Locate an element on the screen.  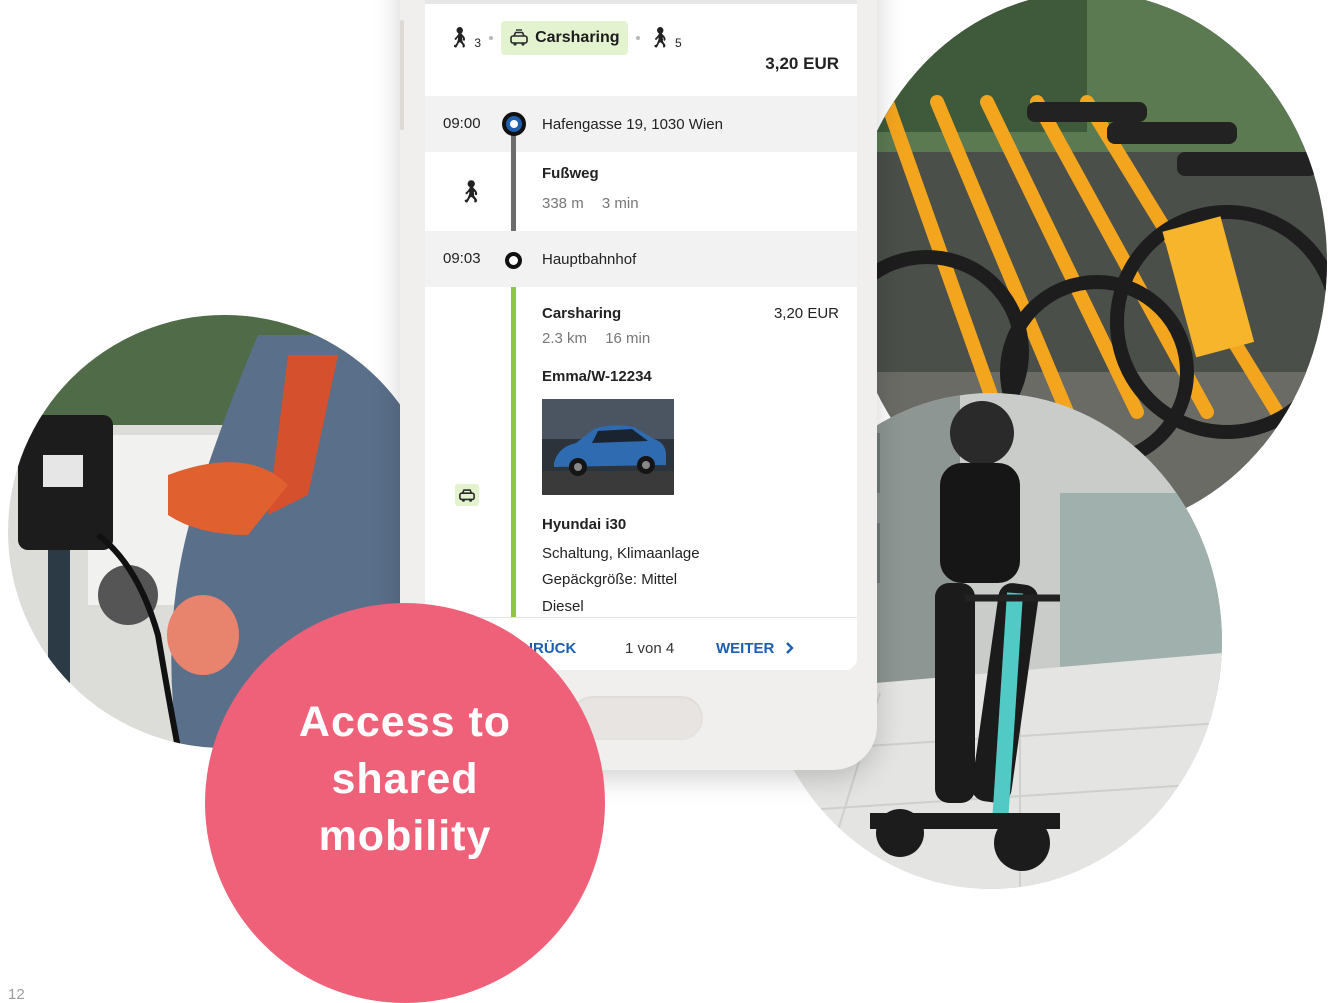
vehicle-features: Schaltung, Klimaanlage is located at coordinates (621, 553).